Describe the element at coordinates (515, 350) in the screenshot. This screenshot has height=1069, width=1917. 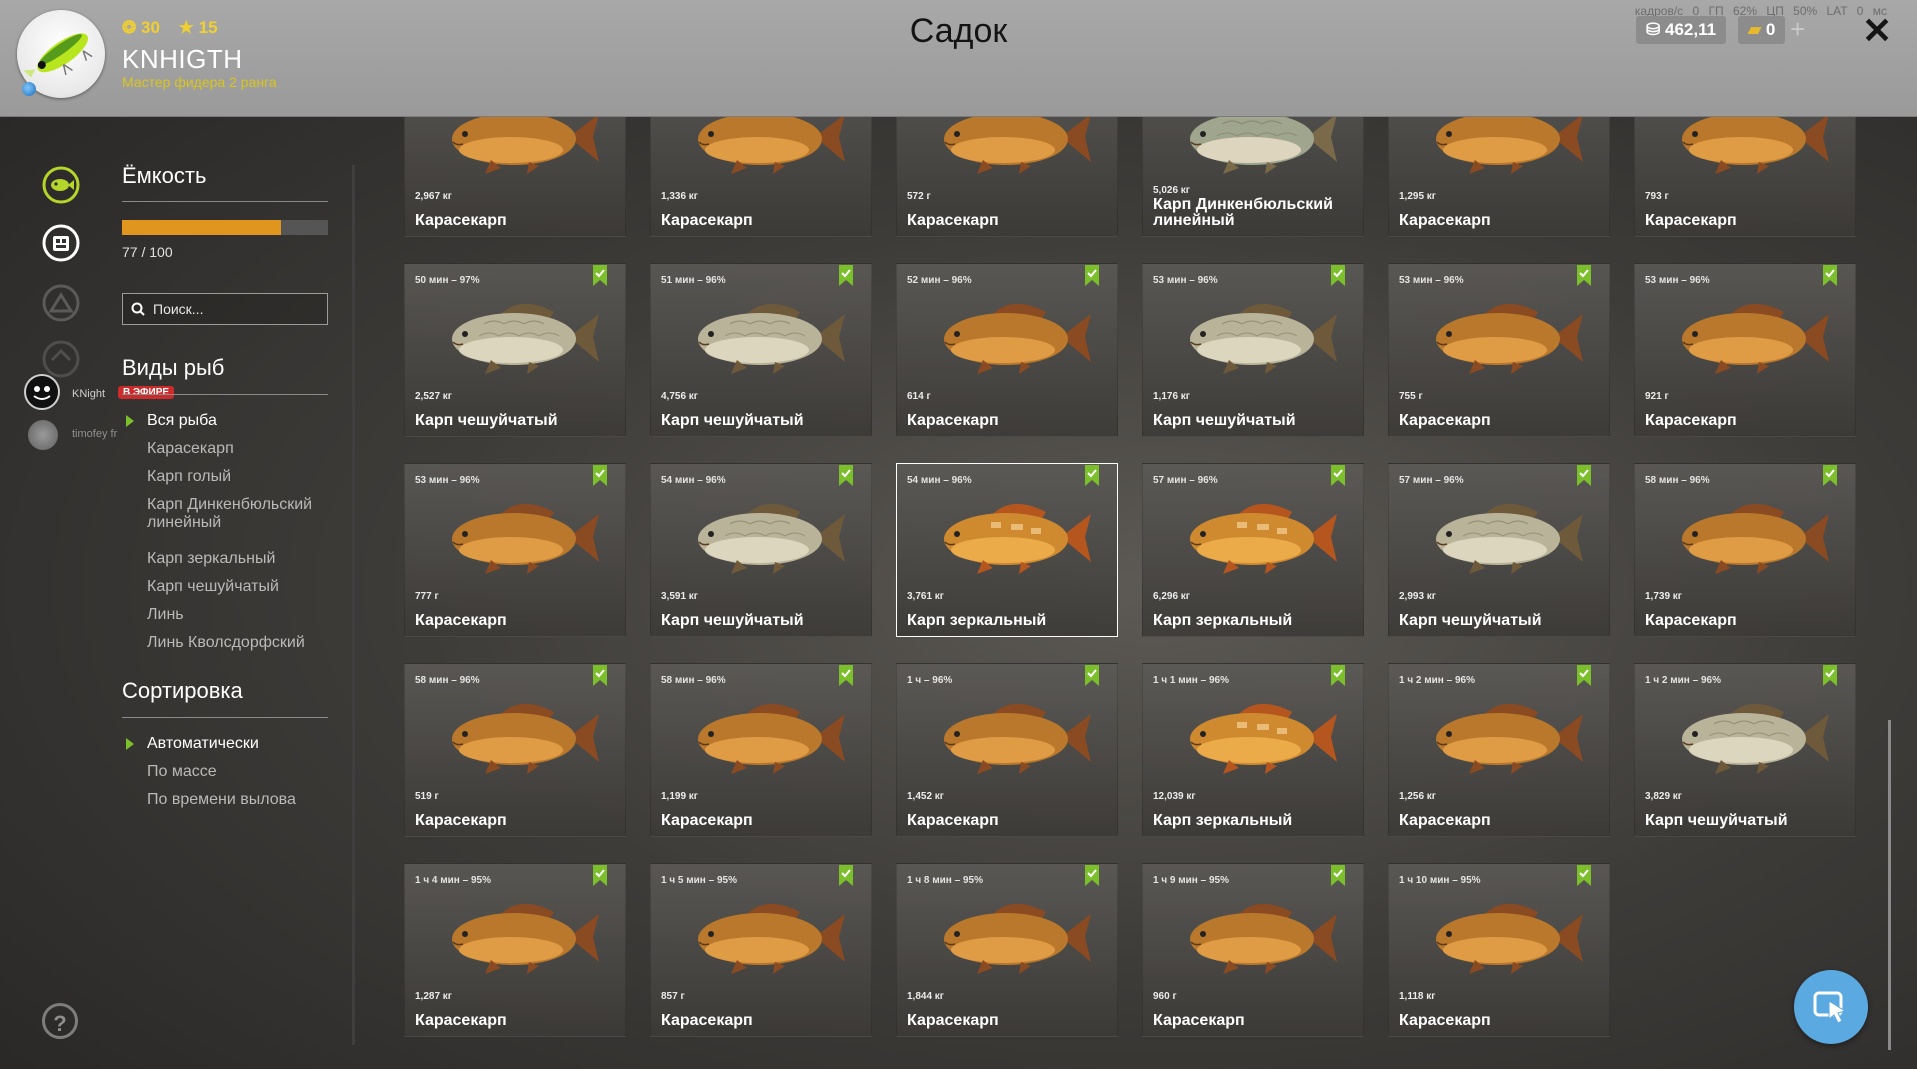
I see `fish-card: 50 мин – 97% 2,527 кг Карп чешуйчатый` at that location.